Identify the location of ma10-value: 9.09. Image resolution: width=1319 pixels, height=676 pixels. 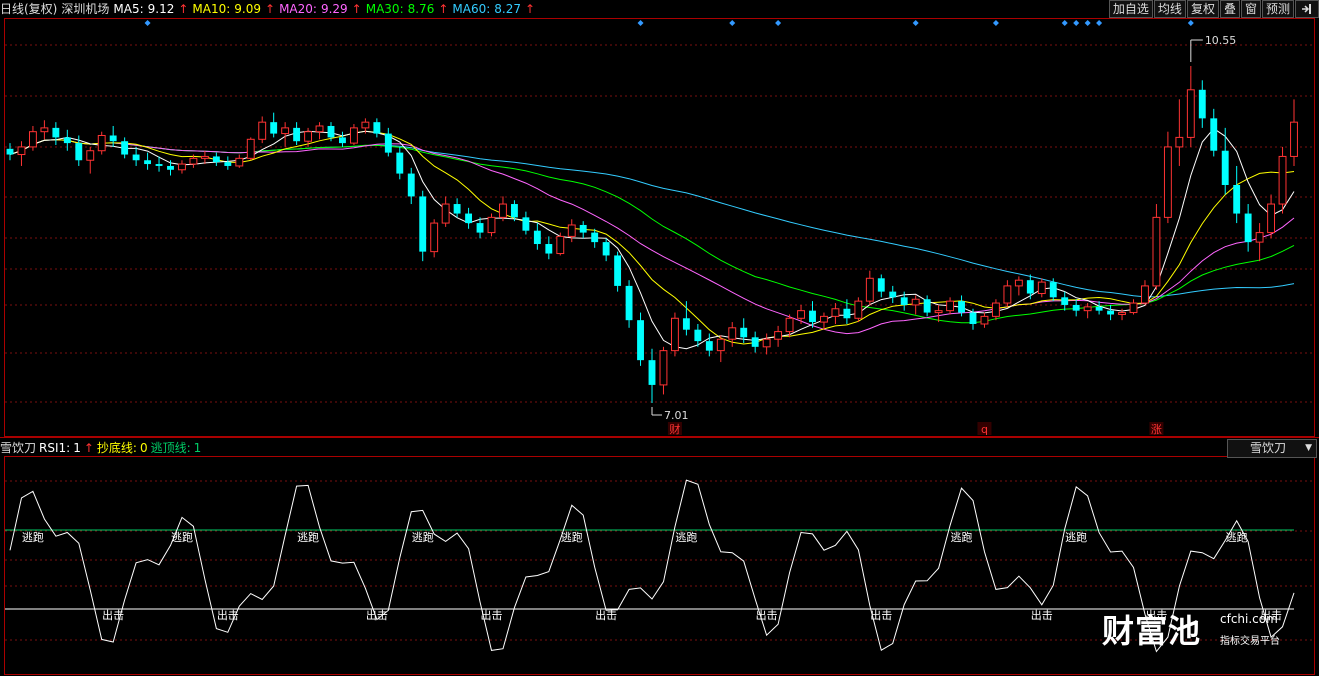
(248, 9).